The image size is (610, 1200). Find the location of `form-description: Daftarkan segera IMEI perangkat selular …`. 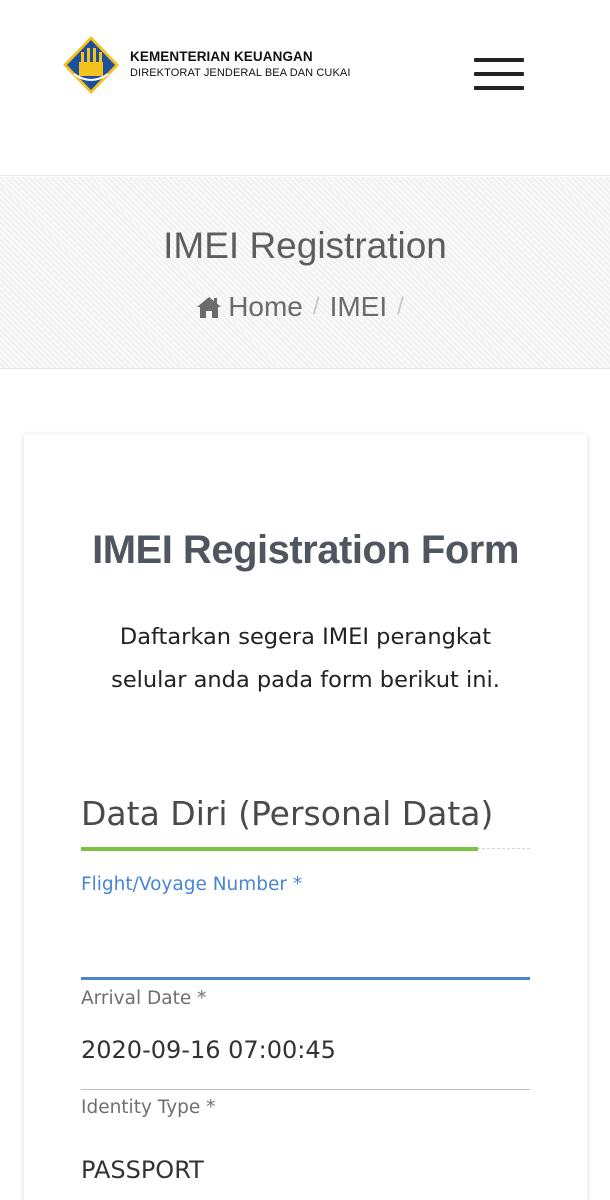

form-description: Daftarkan segera IMEI perangkat selular … is located at coordinates (305, 658).